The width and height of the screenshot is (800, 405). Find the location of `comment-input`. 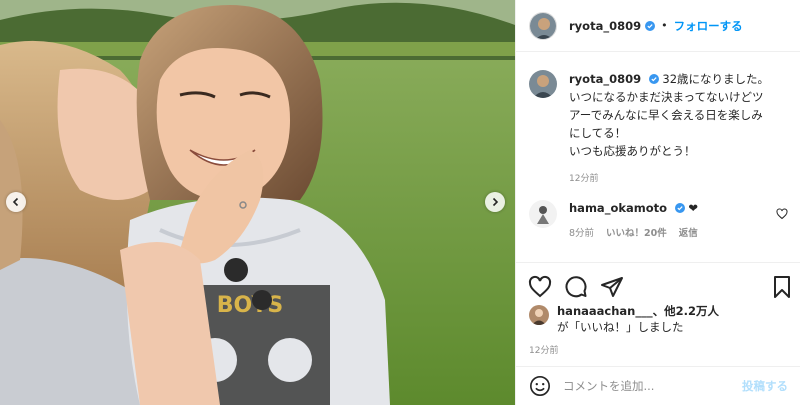

comment-input is located at coordinates (652, 386).